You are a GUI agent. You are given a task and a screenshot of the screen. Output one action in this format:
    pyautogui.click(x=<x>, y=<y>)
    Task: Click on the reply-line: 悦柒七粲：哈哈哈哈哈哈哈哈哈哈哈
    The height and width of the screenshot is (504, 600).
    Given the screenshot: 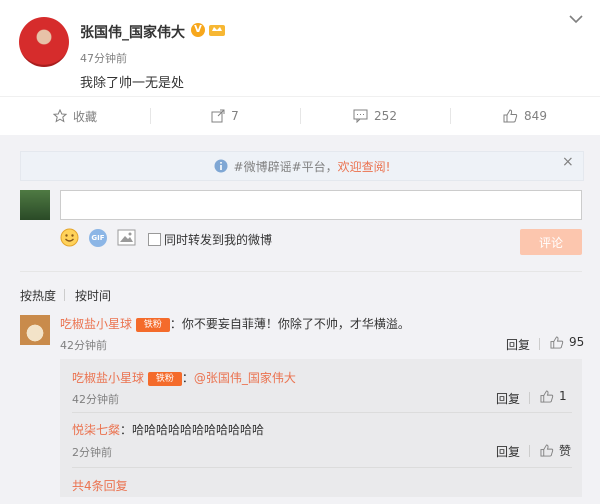 What is the action you would take?
    pyautogui.click(x=168, y=429)
    